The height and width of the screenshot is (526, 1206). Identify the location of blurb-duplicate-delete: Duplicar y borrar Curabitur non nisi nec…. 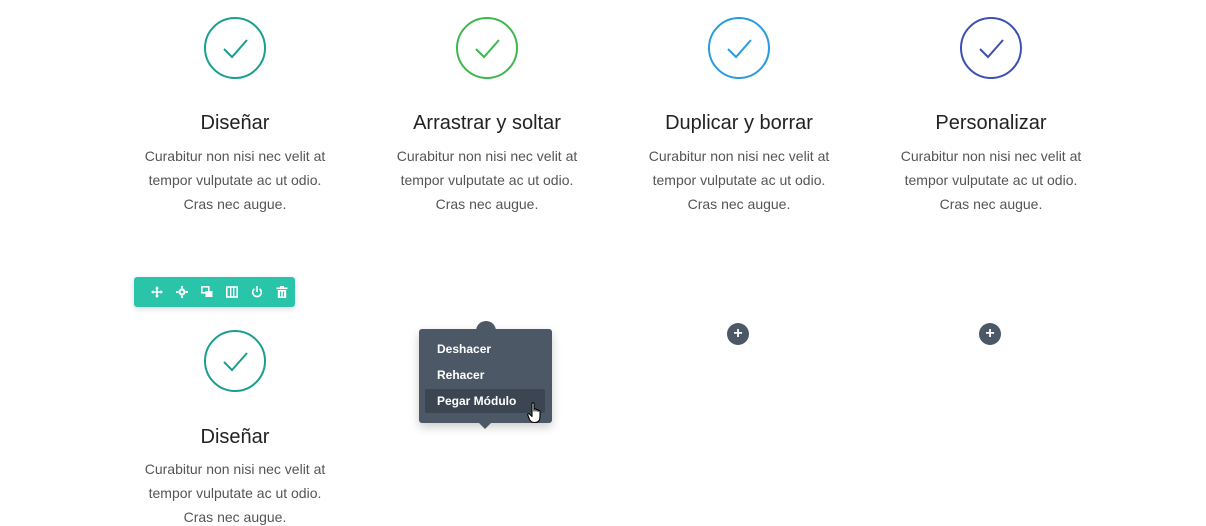
(739, 117).